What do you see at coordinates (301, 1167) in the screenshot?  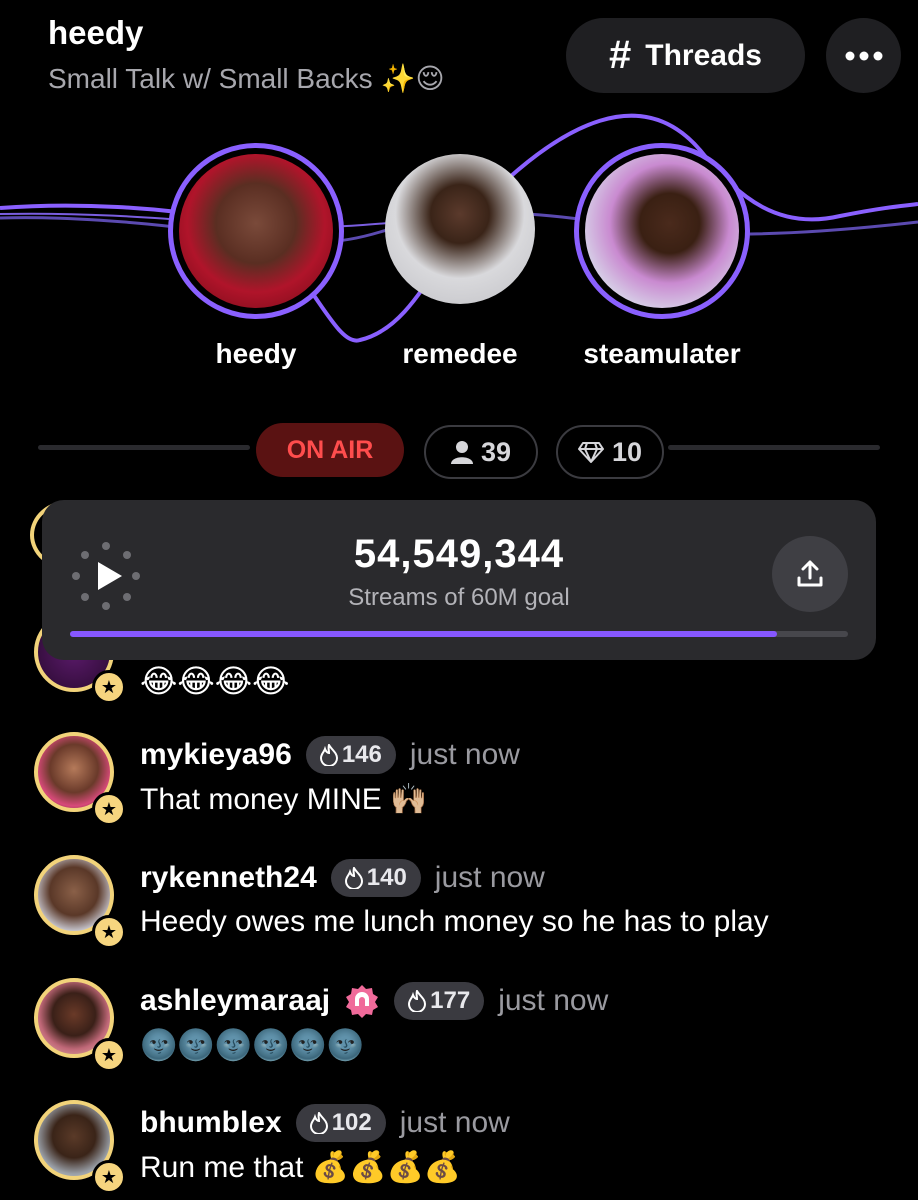 I see `message-text: Run me that 💰💰💰💰` at bounding box center [301, 1167].